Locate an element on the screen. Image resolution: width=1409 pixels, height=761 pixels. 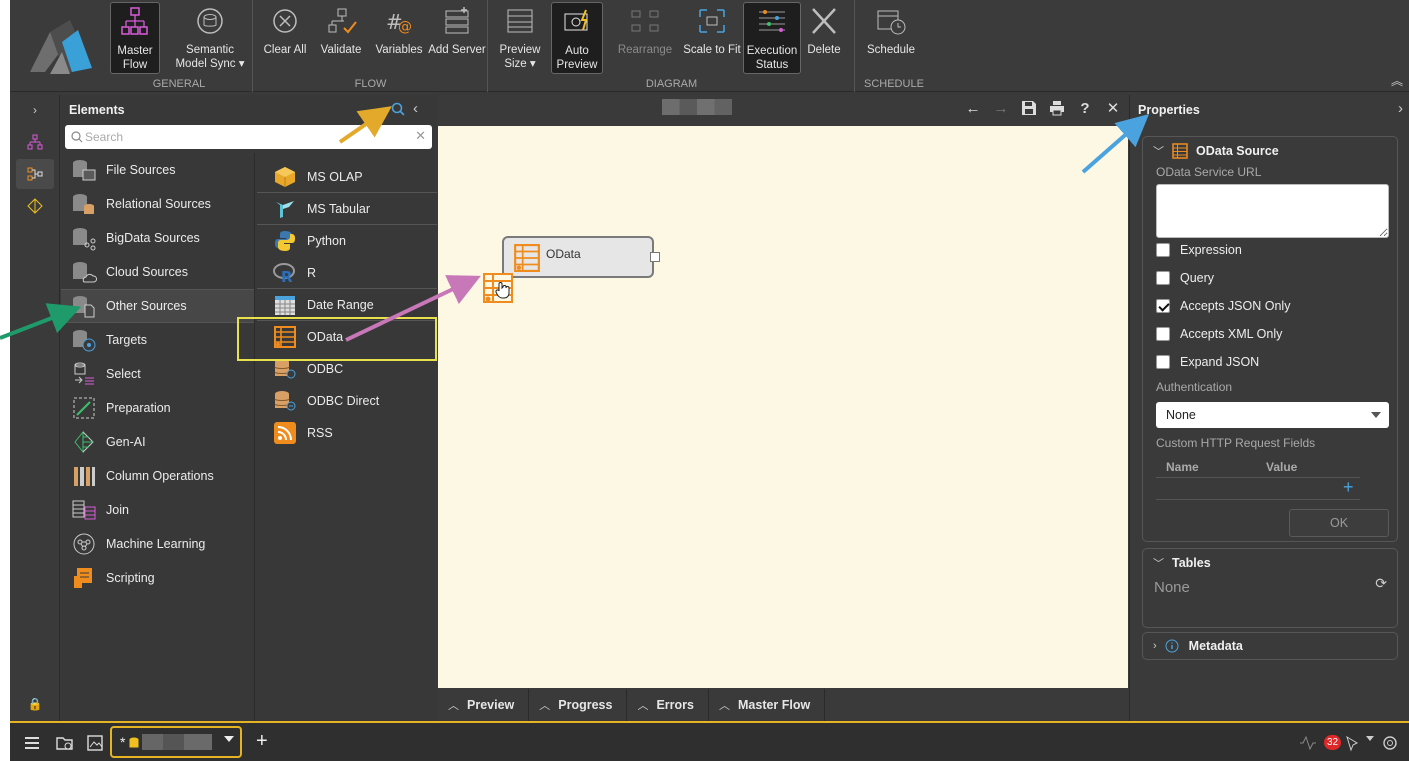
category-scripting: Scripting is located at coordinates (158, 578).